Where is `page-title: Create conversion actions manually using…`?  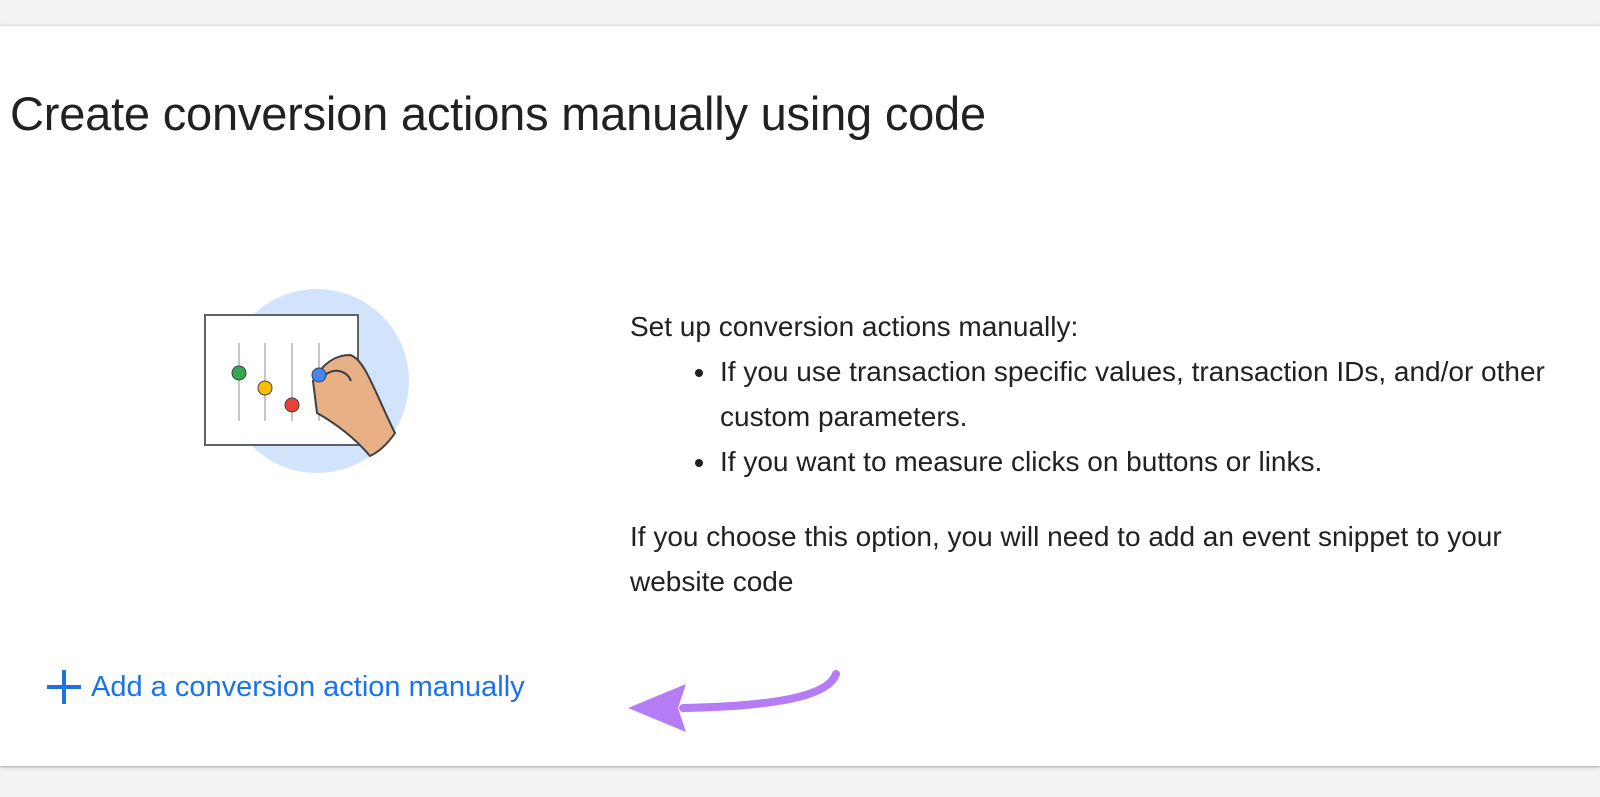
page-title: Create conversion actions manually using… is located at coordinates (498, 113).